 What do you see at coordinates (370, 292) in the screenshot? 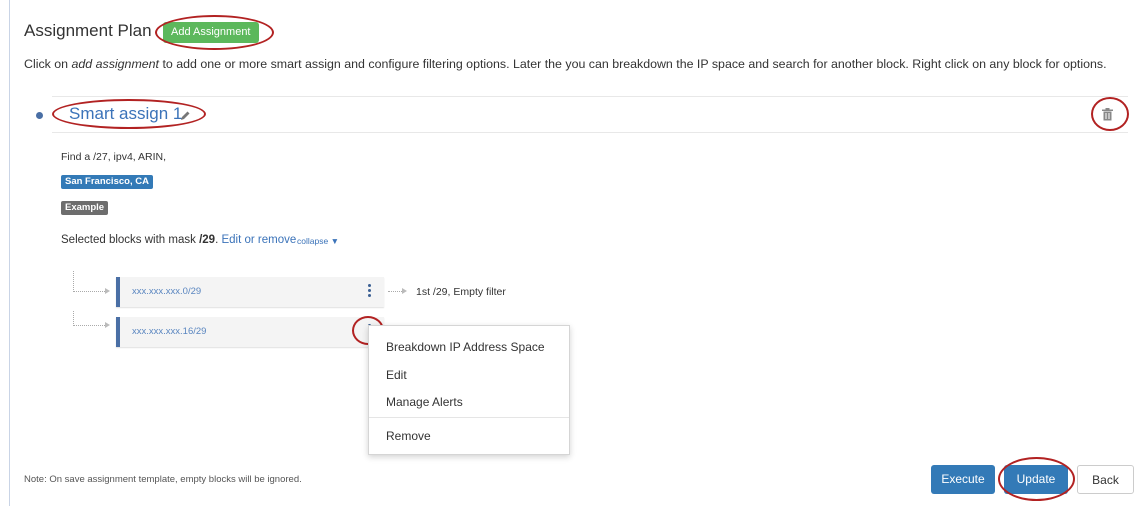
I see `kebab-menu-icon` at bounding box center [370, 292].